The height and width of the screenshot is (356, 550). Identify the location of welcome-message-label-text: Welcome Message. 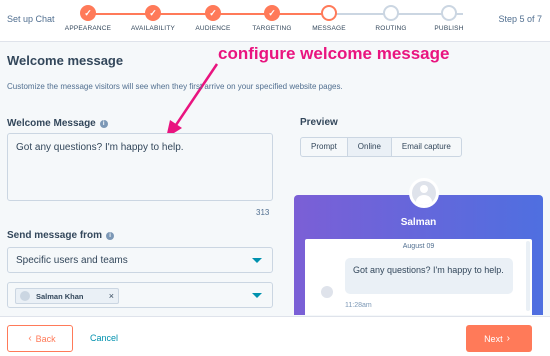
(51, 123).